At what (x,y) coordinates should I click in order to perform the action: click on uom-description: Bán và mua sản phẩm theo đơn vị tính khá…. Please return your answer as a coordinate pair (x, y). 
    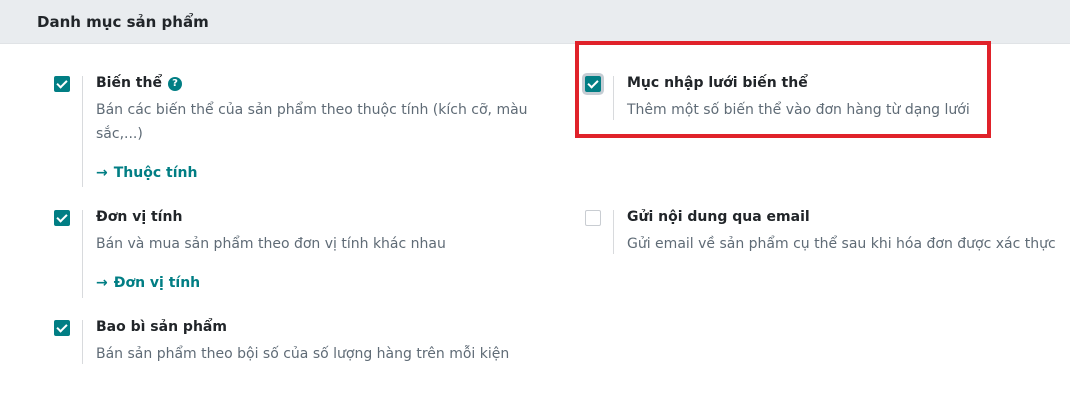
    Looking at the image, I should click on (271, 244).